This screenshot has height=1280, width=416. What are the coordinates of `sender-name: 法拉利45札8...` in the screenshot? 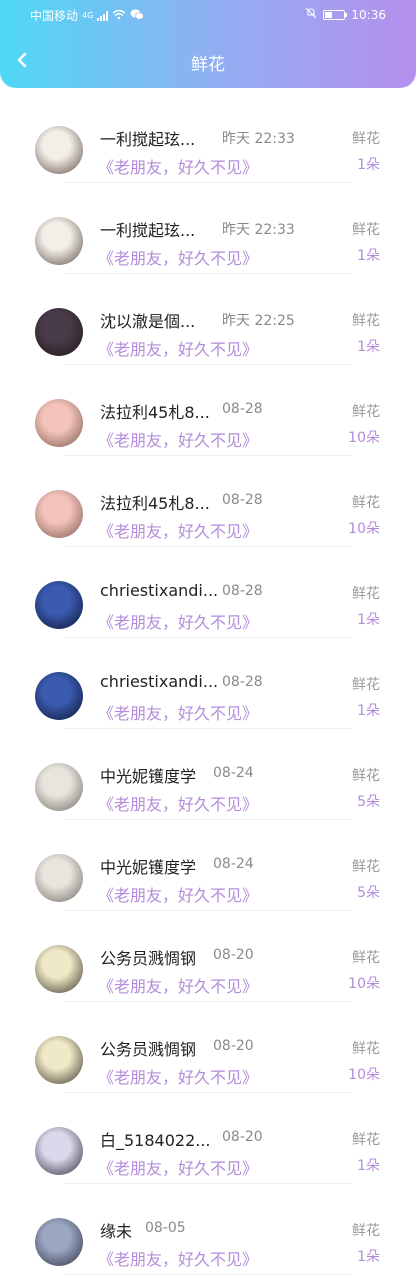 It's located at (155, 412).